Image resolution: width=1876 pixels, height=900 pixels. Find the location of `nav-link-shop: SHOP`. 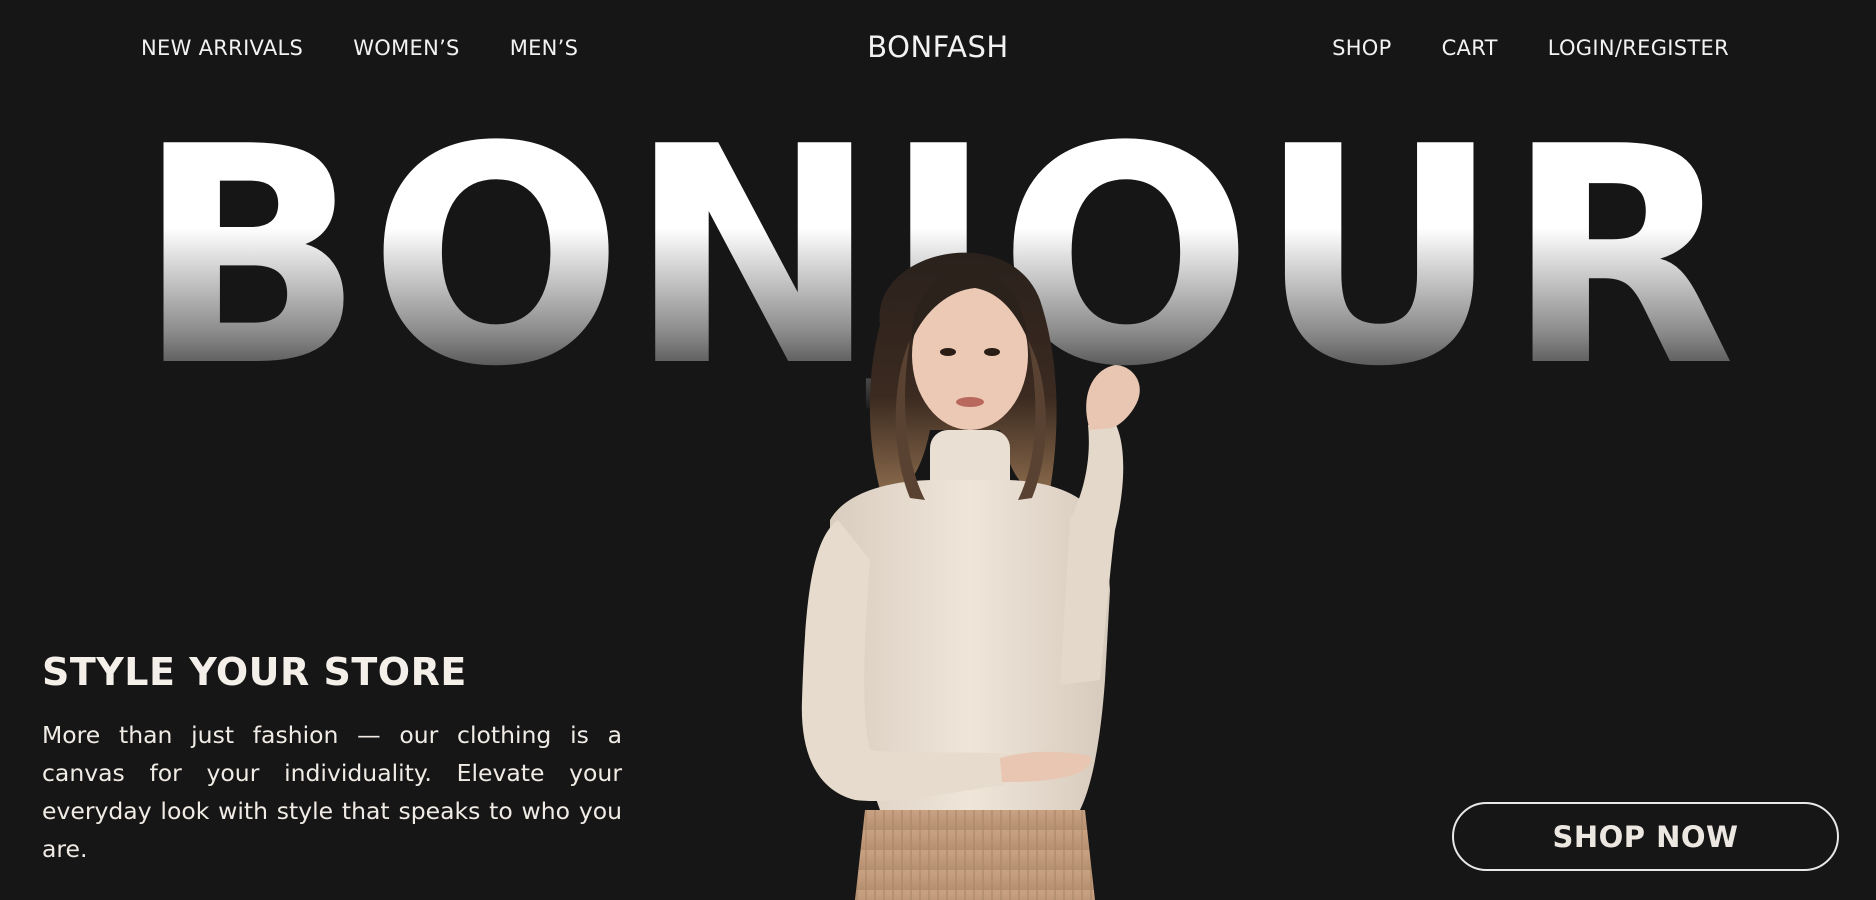

nav-link-shop: SHOP is located at coordinates (1362, 48).